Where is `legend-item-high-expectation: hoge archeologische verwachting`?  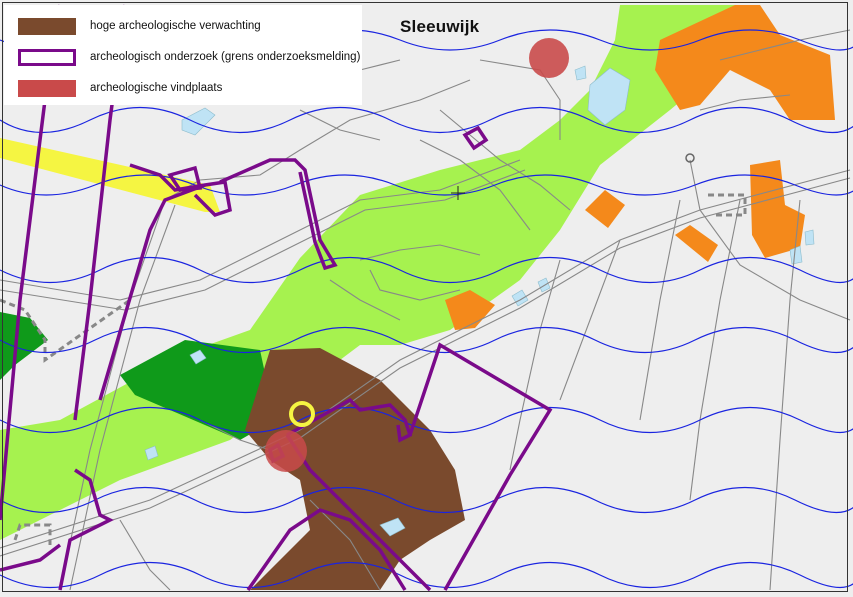
legend-item-high-expectation: hoge archeologische verwachting is located at coordinates (139, 26).